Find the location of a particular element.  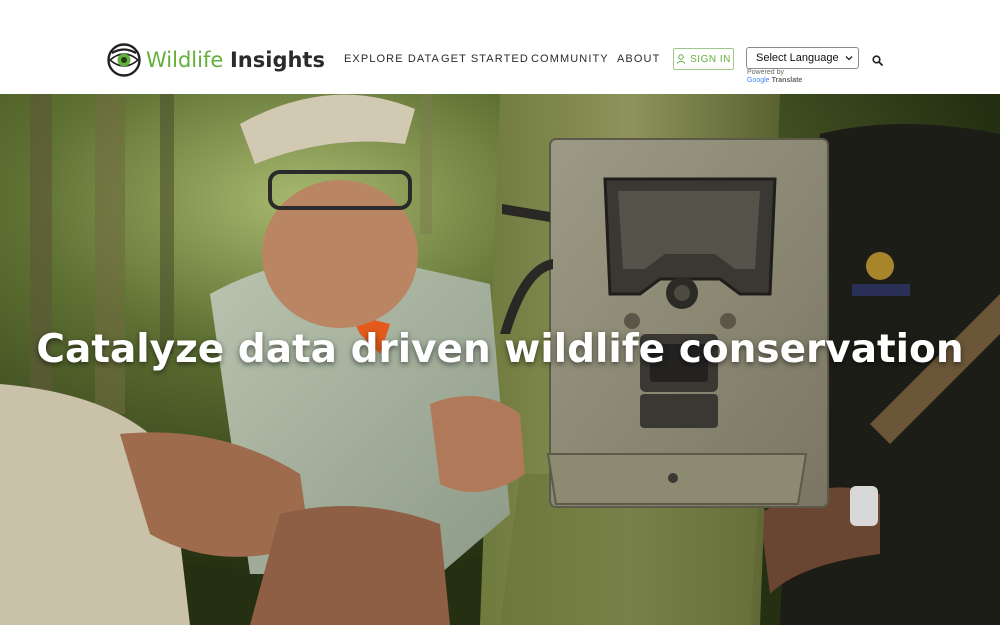

google-translate-attribution: Powered by Google Translate is located at coordinates (774, 77).